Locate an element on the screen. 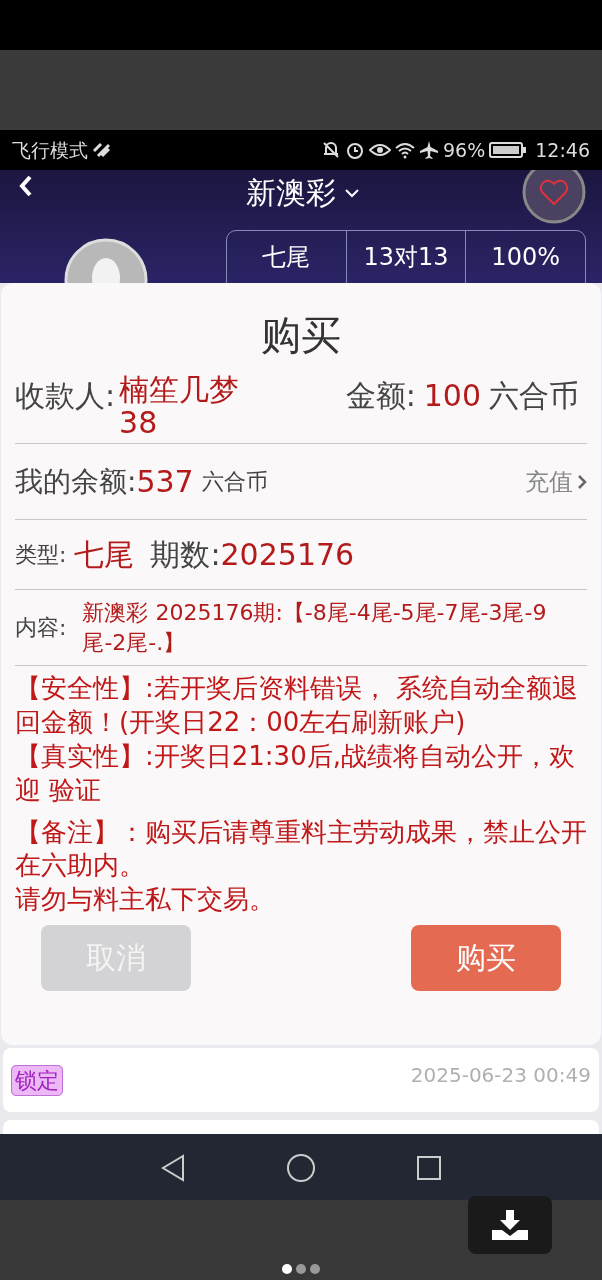 The width and height of the screenshot is (602, 1280). content-label: 内容: is located at coordinates (41, 628).